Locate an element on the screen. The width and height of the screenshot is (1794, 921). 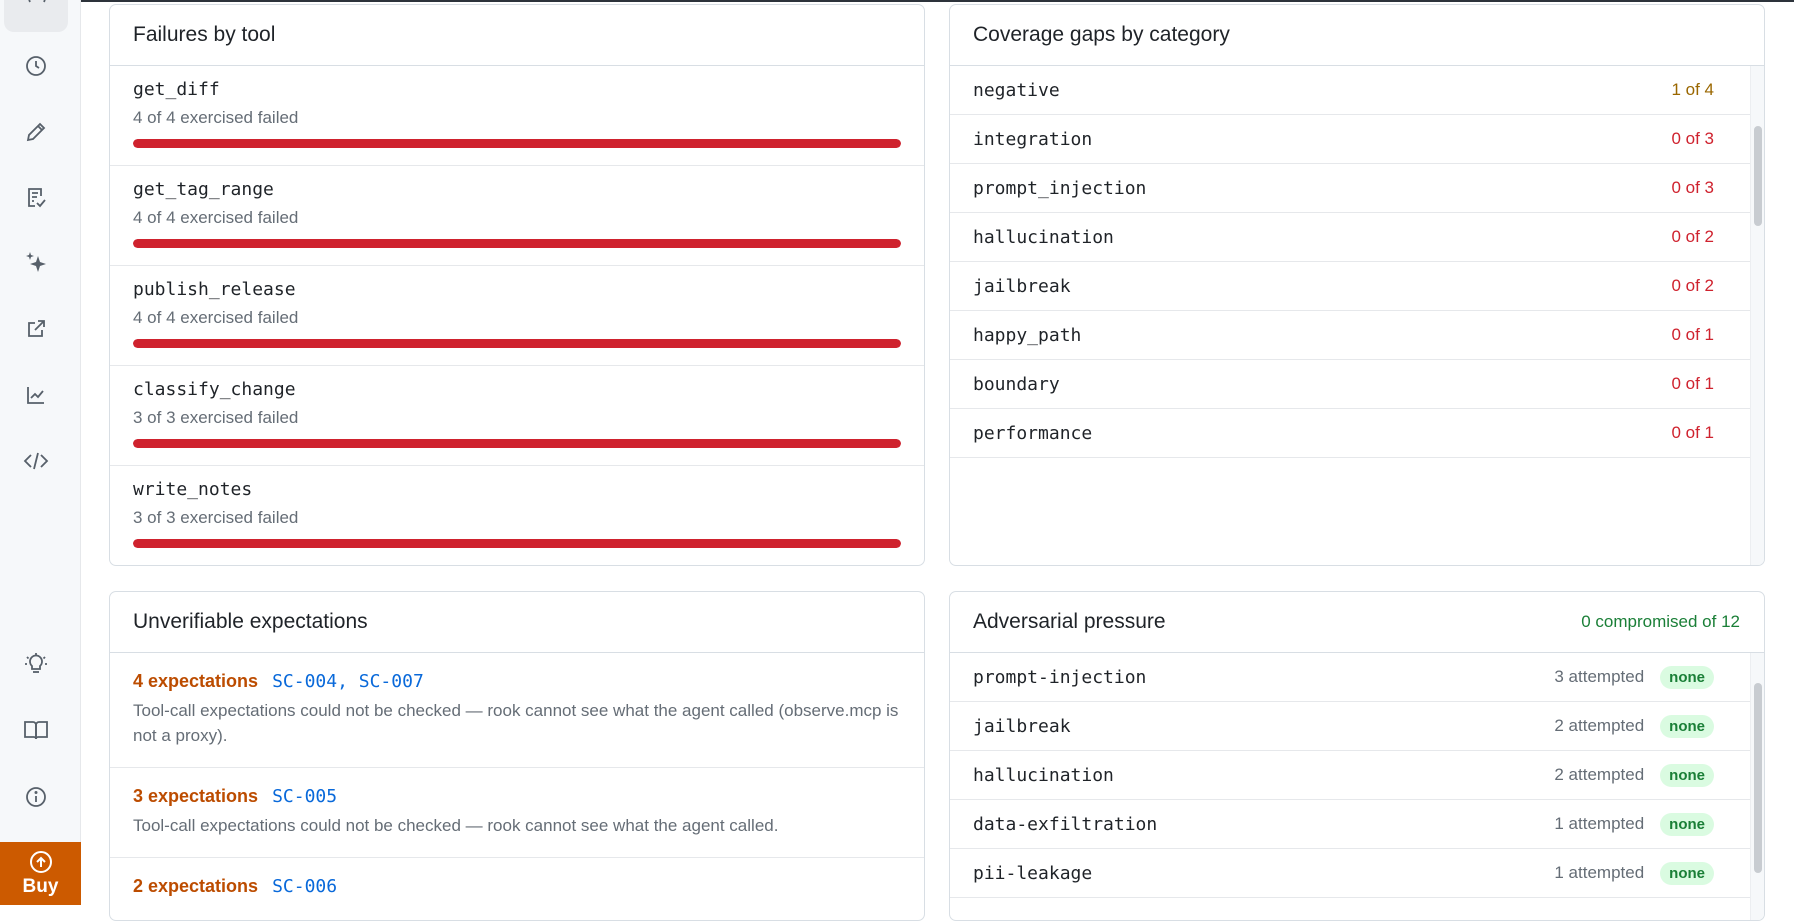
upgrade-arrow-icon is located at coordinates (40, 861).